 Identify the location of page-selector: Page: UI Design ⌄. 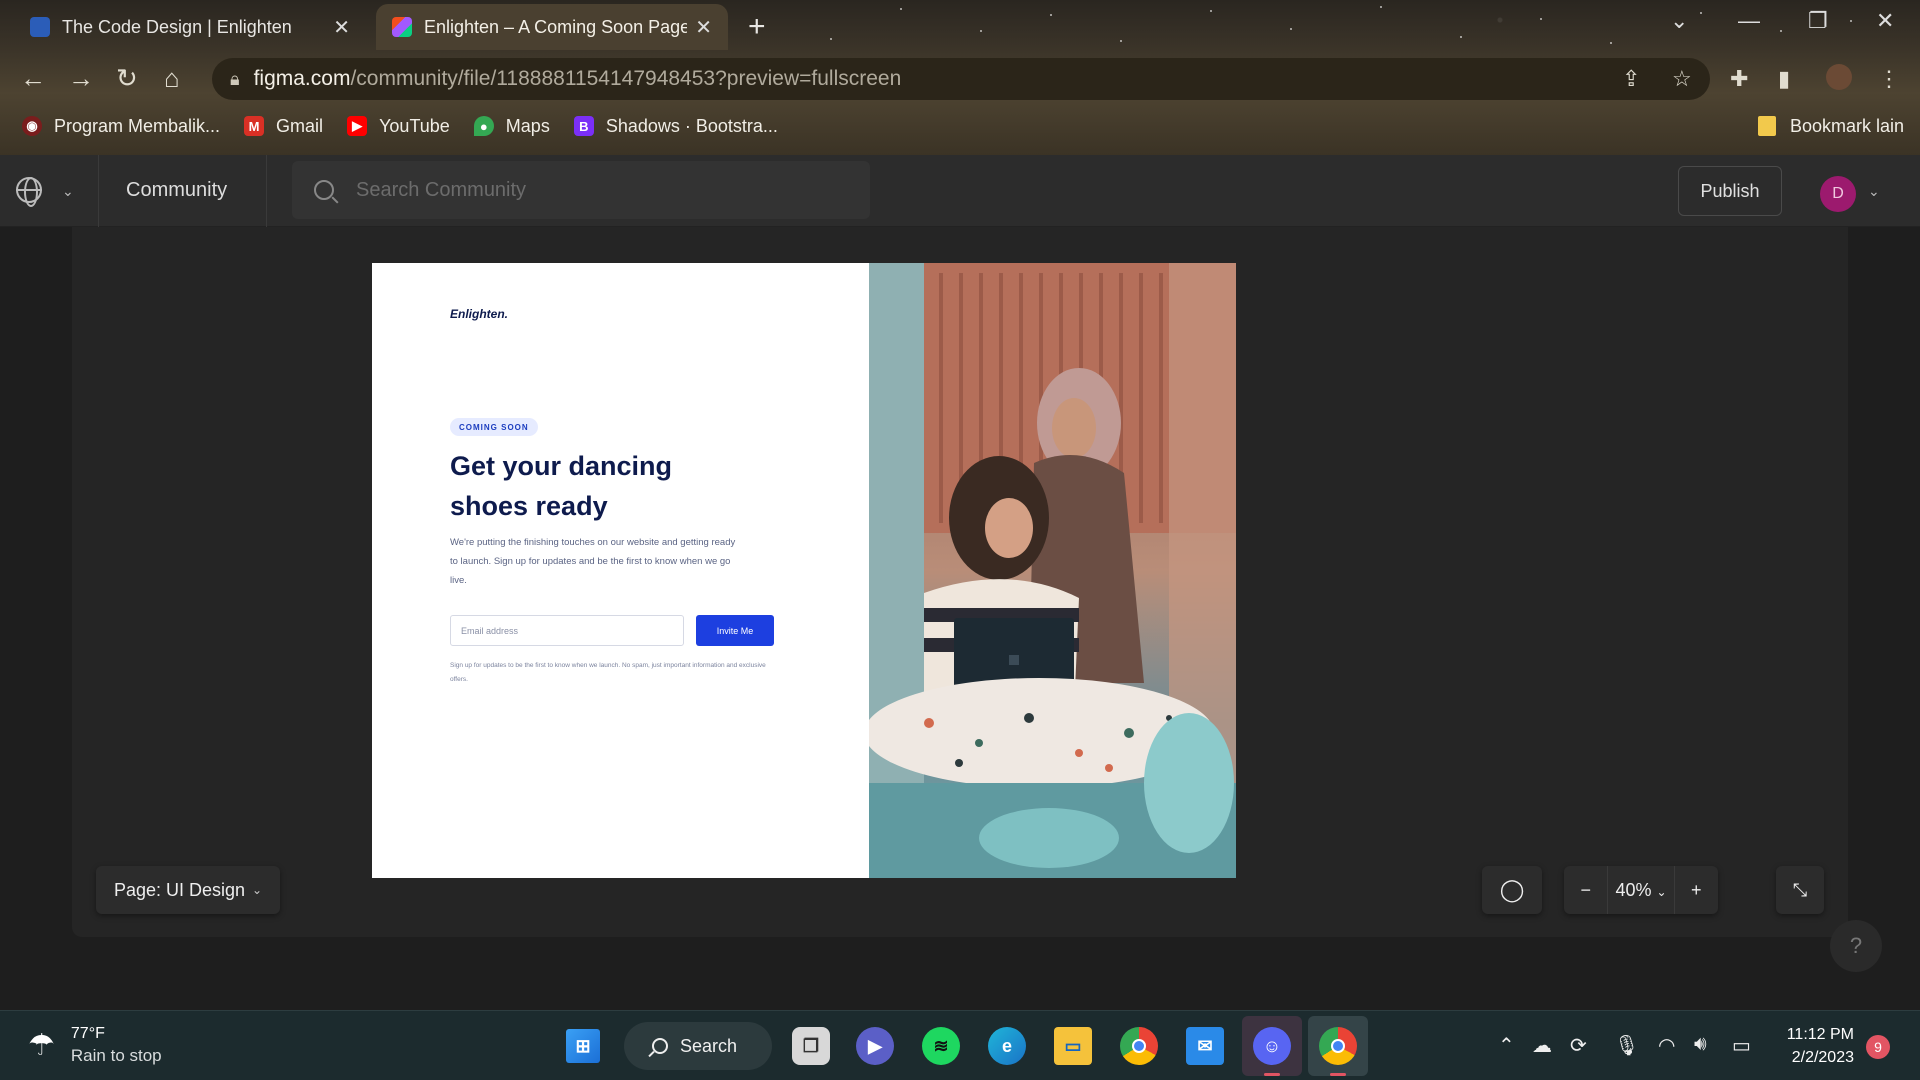
(188, 890).